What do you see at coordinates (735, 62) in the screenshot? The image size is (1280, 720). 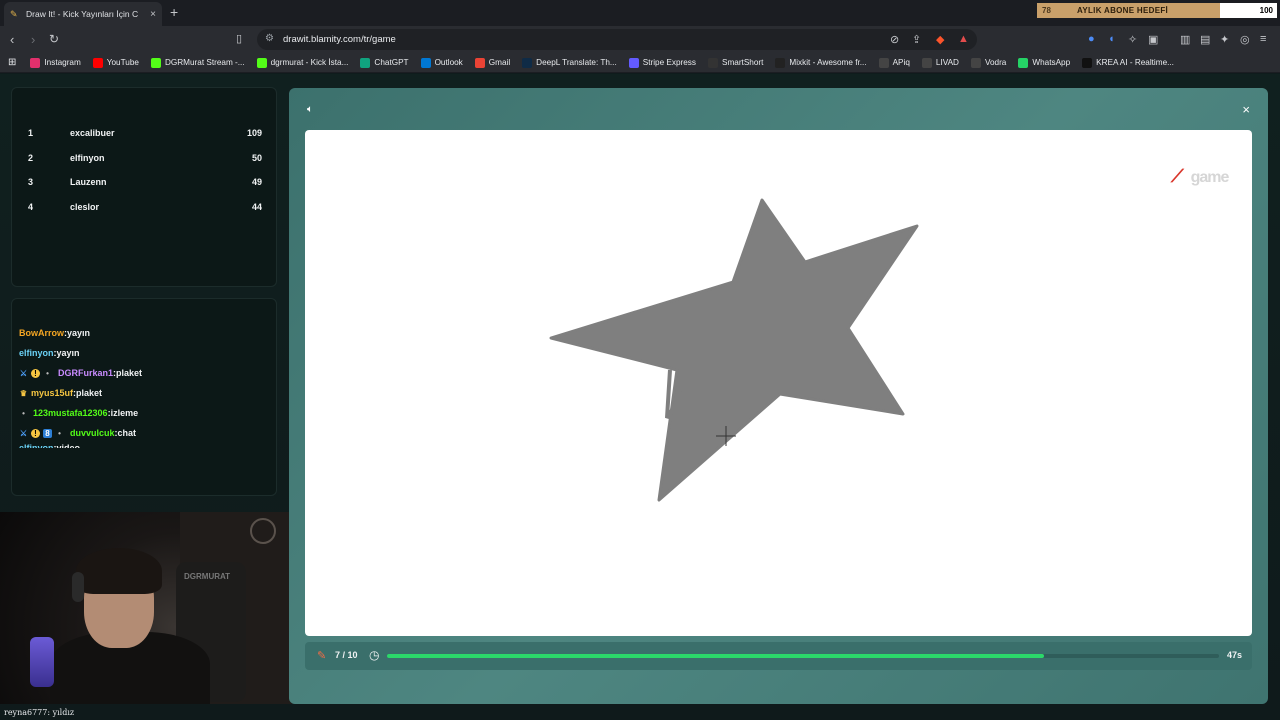 I see `bookmark-item: SmartShort` at bounding box center [735, 62].